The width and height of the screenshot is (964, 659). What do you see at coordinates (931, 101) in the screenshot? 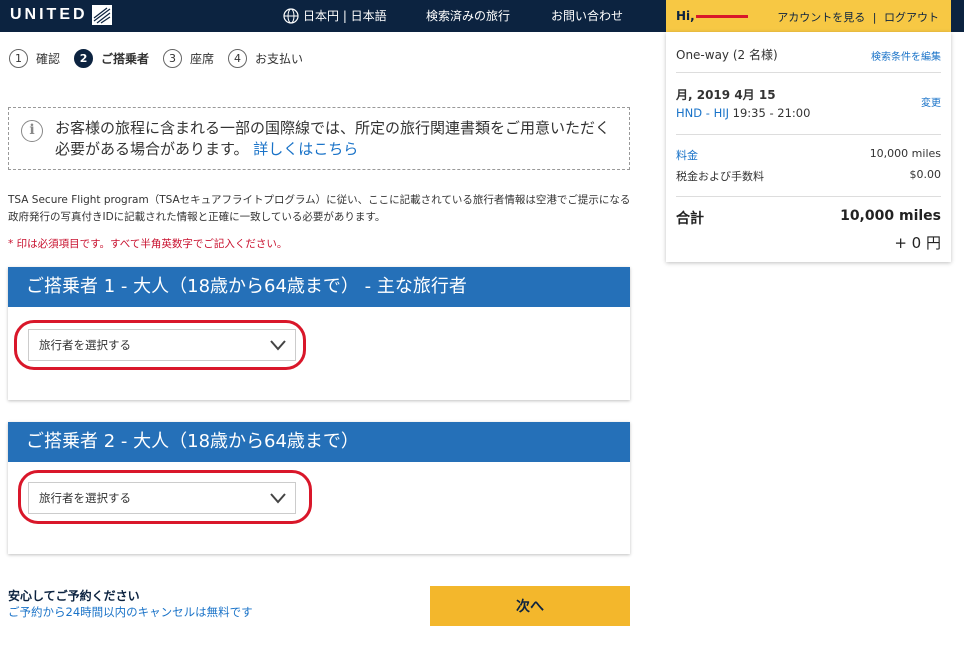
I see `change-flight-link: 変更` at bounding box center [931, 101].